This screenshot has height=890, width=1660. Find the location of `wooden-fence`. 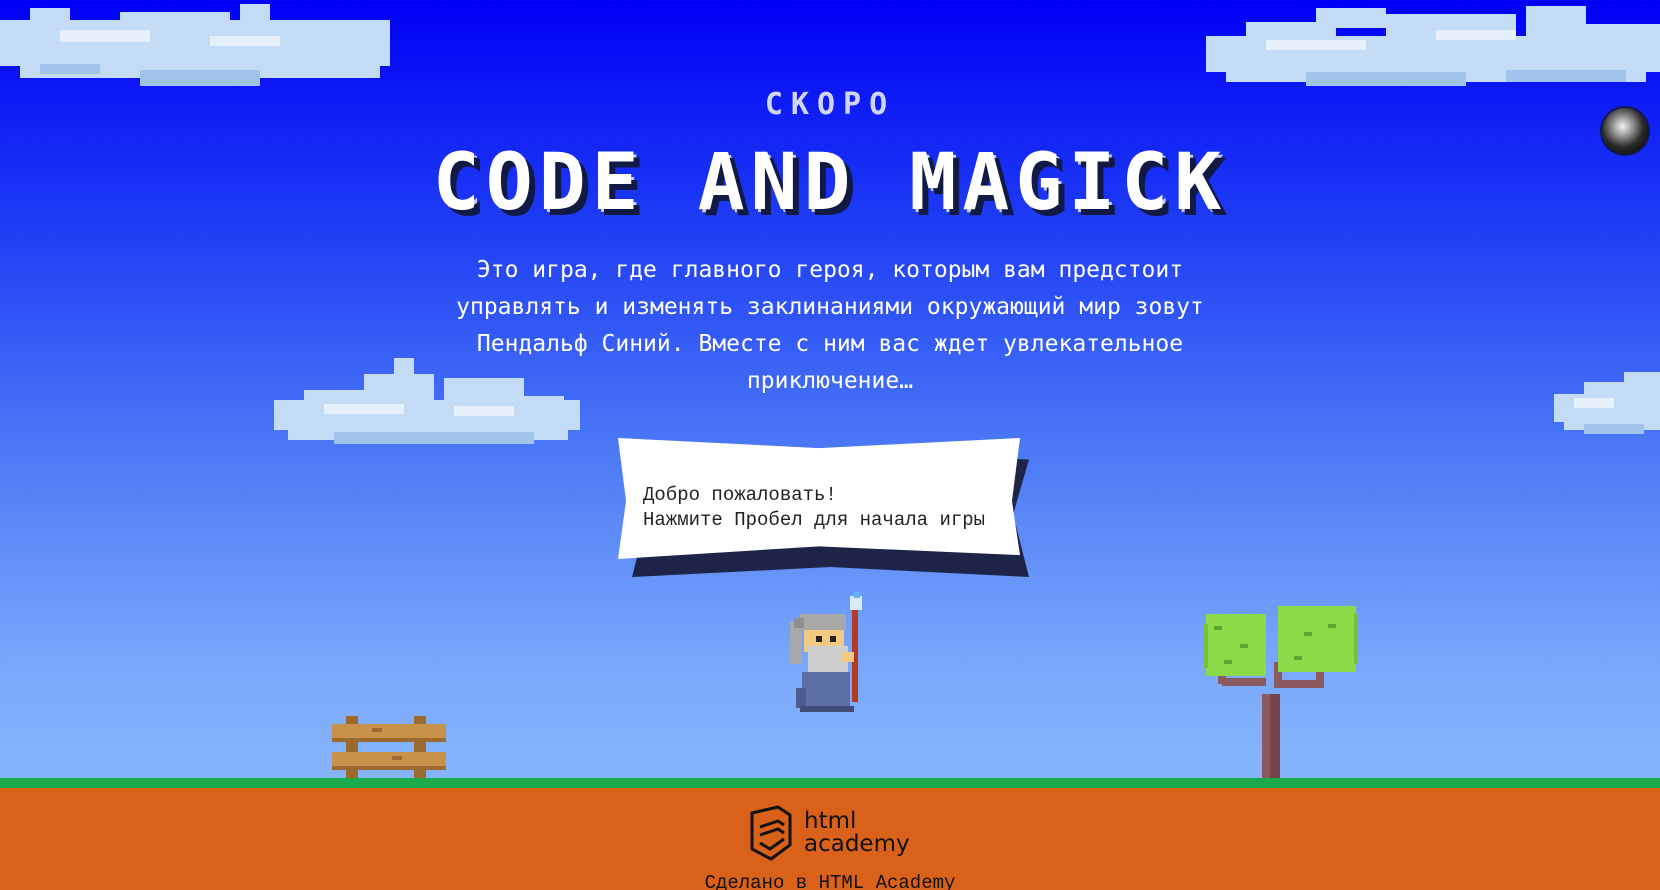

wooden-fence is located at coordinates (389, 747).